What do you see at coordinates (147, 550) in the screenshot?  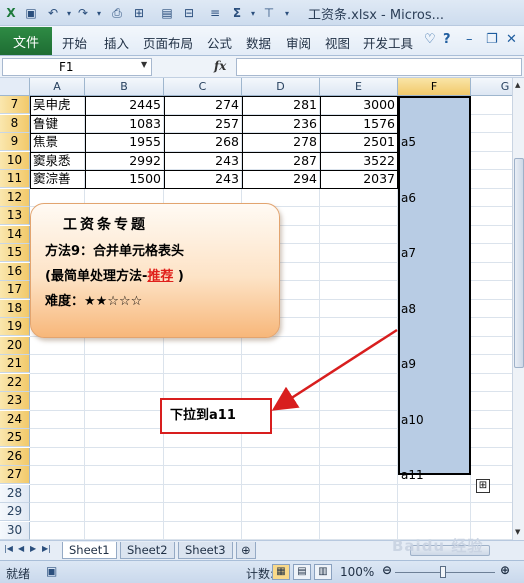 I see `sheet-tab-sheet2: Sheet2` at bounding box center [147, 550].